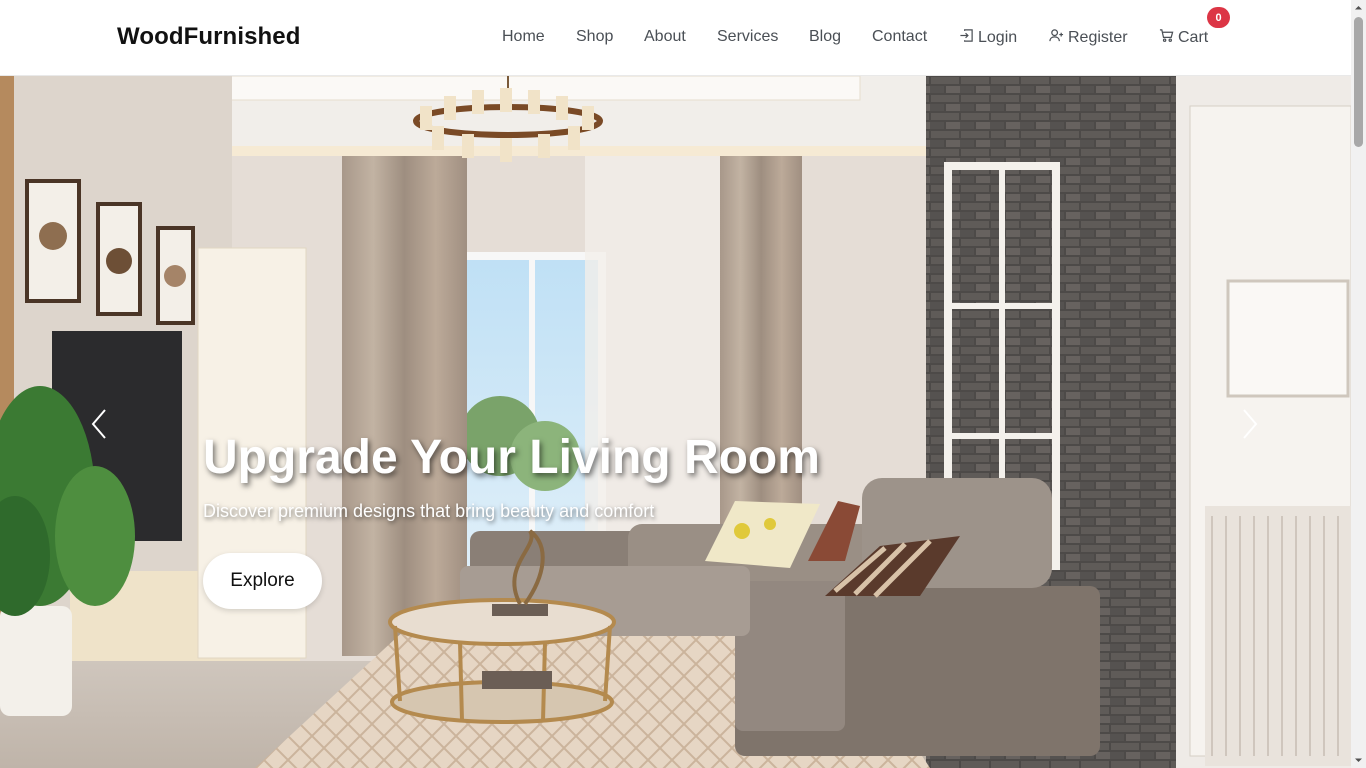 Image resolution: width=1366 pixels, height=768 pixels. I want to click on carousel-next-button, so click(1249, 426).